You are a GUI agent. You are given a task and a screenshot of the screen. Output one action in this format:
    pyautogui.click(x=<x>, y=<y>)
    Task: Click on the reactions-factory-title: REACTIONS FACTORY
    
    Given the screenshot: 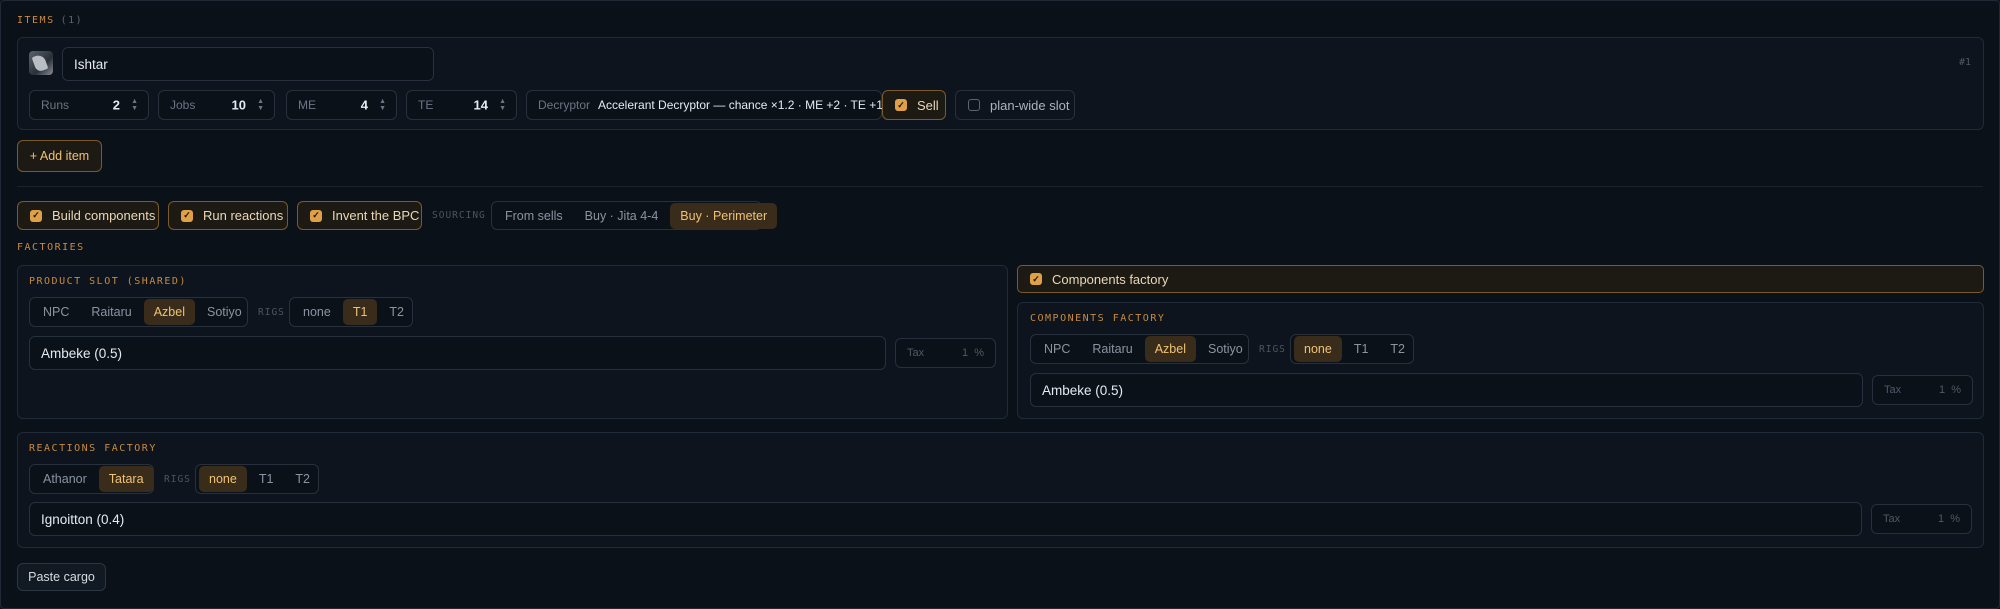 What is the action you would take?
    pyautogui.click(x=93, y=448)
    